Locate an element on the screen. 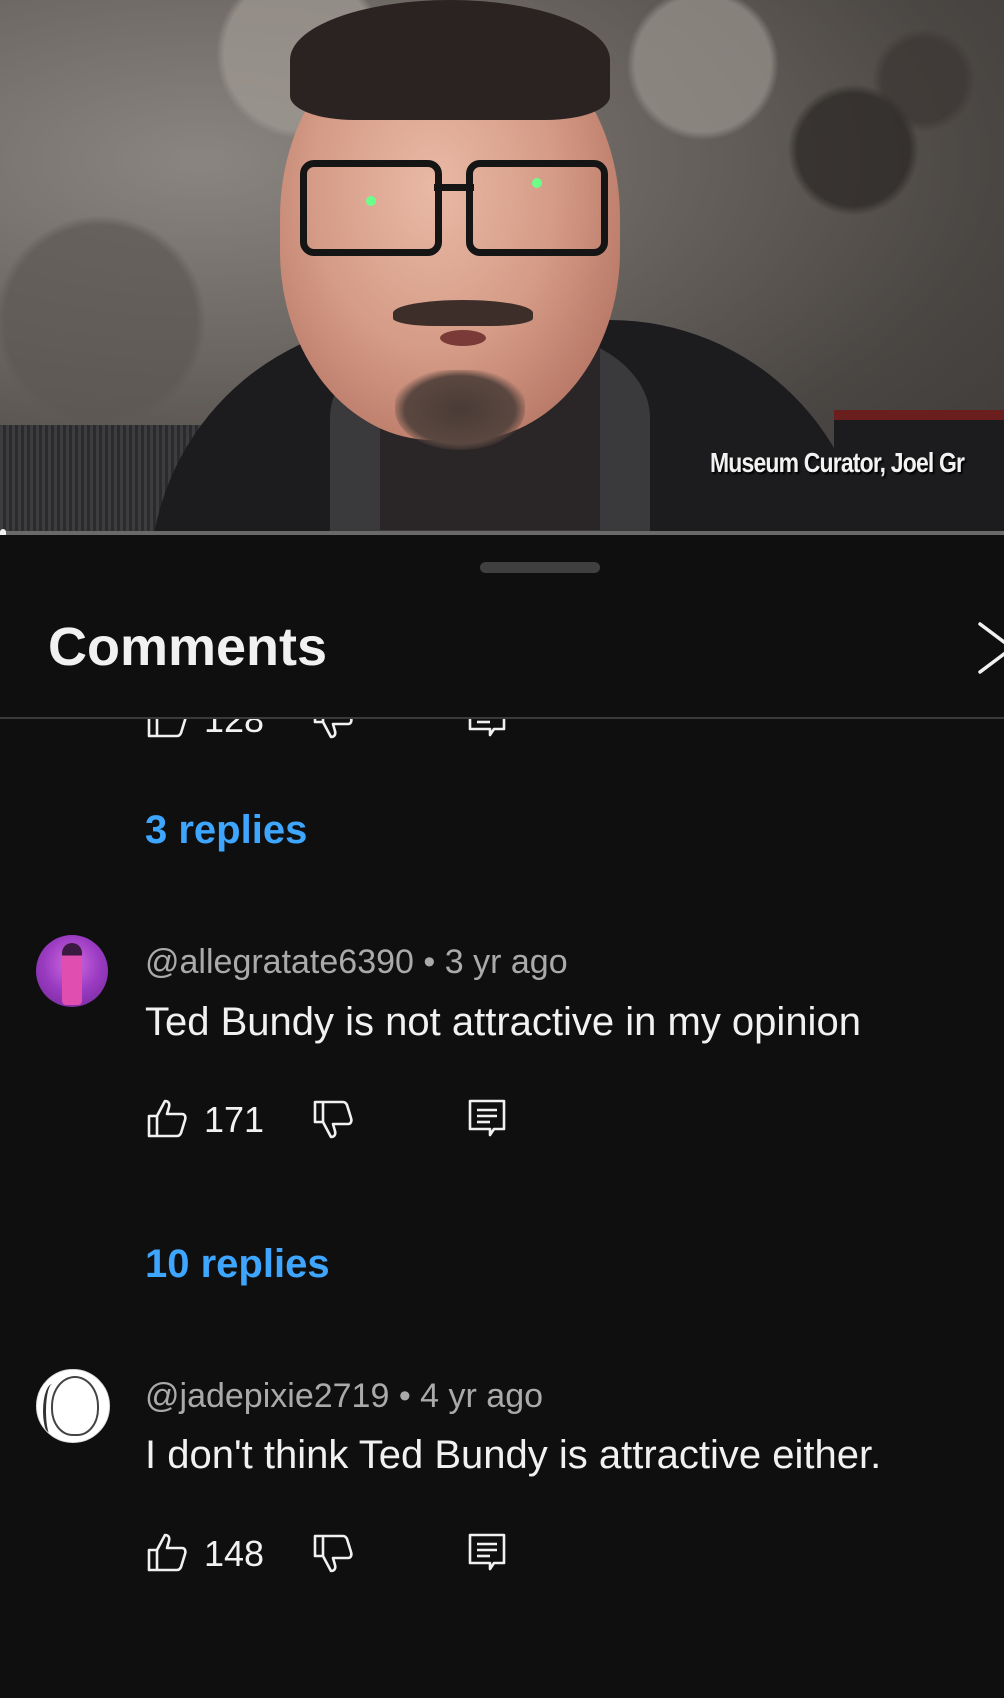  like-count: 148 is located at coordinates (234, 1553).